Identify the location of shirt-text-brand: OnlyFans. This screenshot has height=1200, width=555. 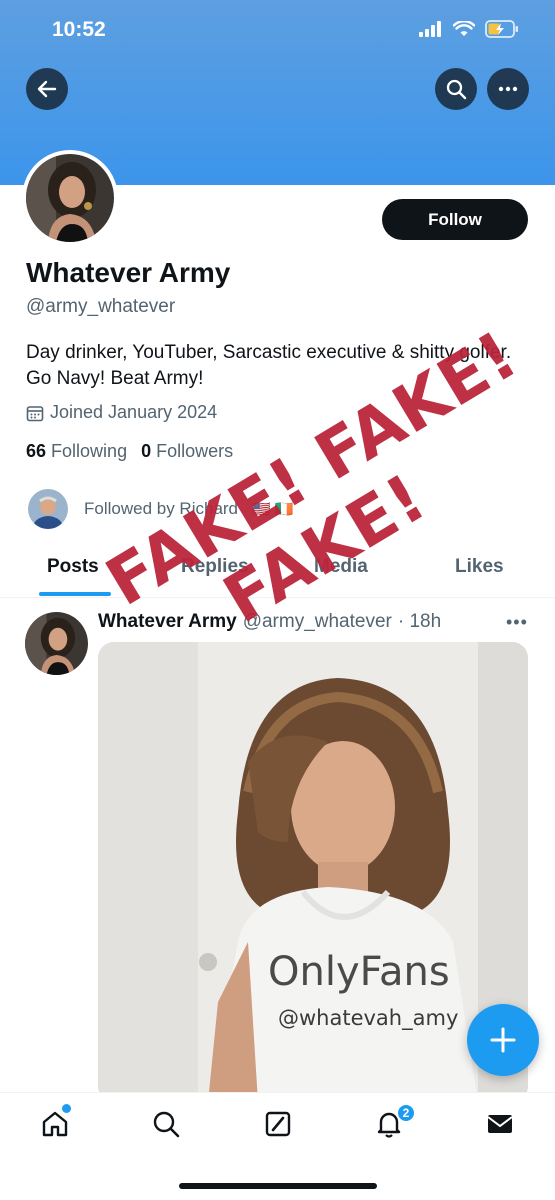
(359, 972).